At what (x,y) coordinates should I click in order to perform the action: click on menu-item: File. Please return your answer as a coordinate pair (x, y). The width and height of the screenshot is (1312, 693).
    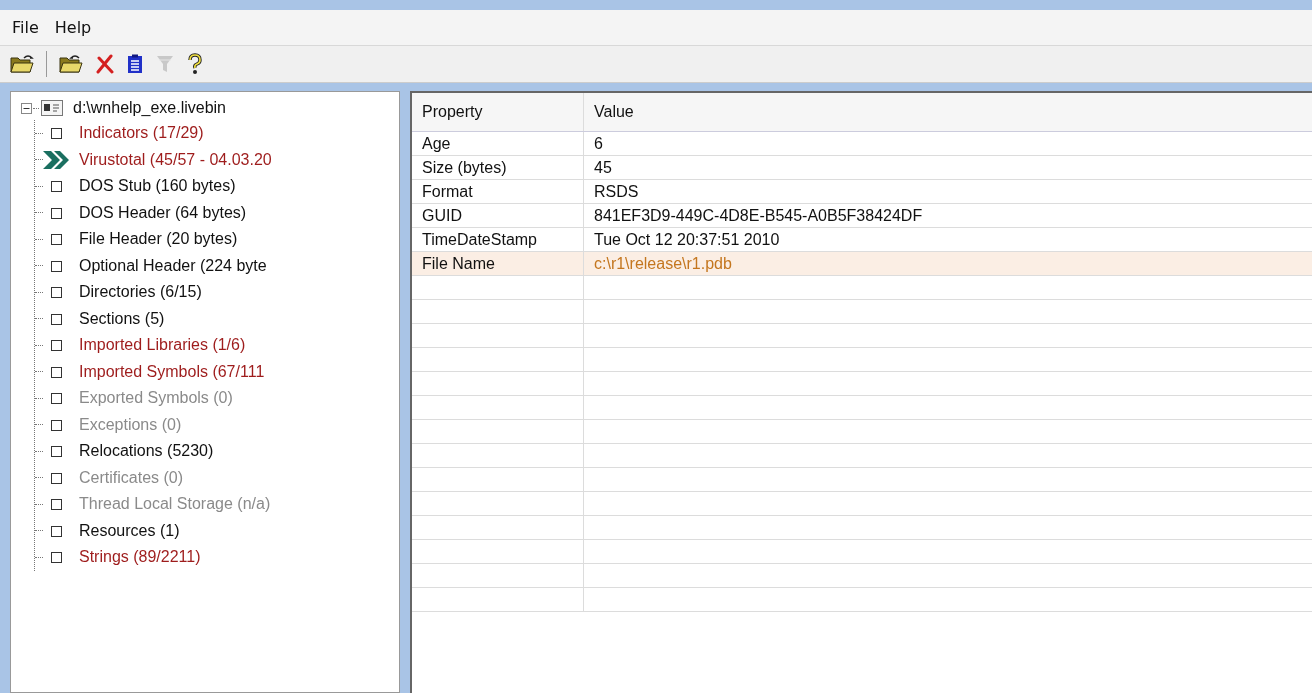
    Looking at the image, I should click on (25, 27).